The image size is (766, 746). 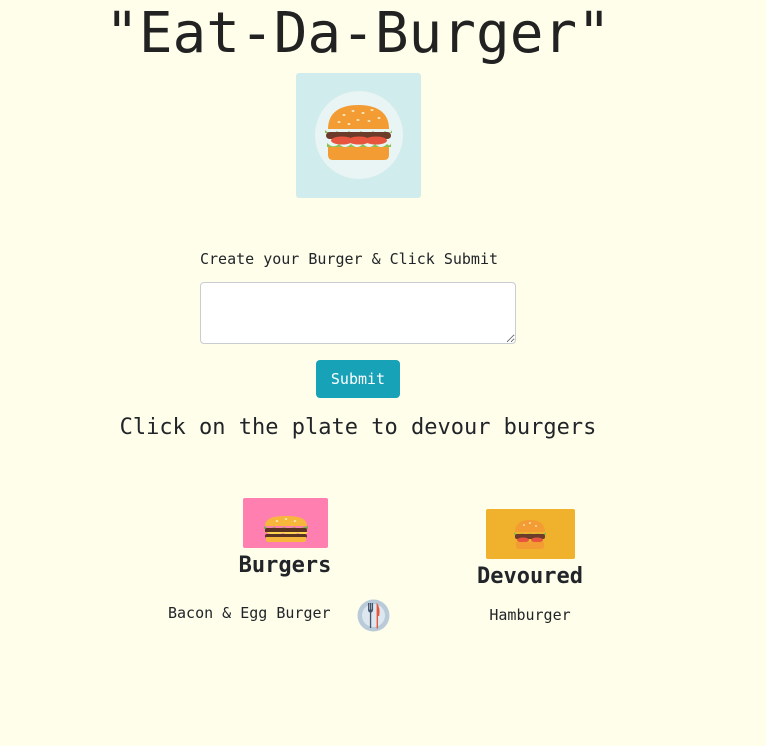 I want to click on burger-item-name: Bacon & Egg Burger, so click(x=249, y=613).